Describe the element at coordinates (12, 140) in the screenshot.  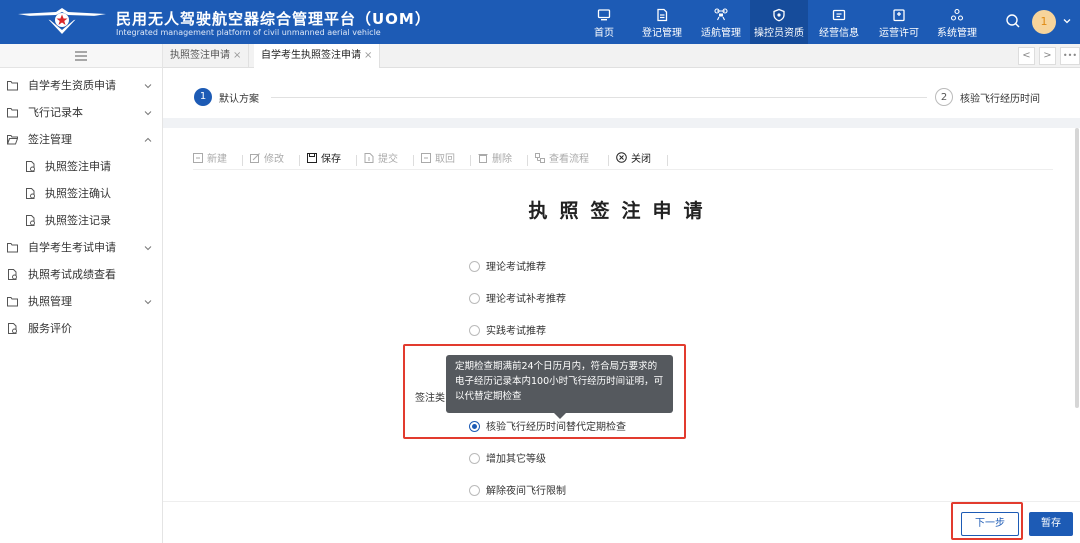
I see `folder-open-icon` at that location.